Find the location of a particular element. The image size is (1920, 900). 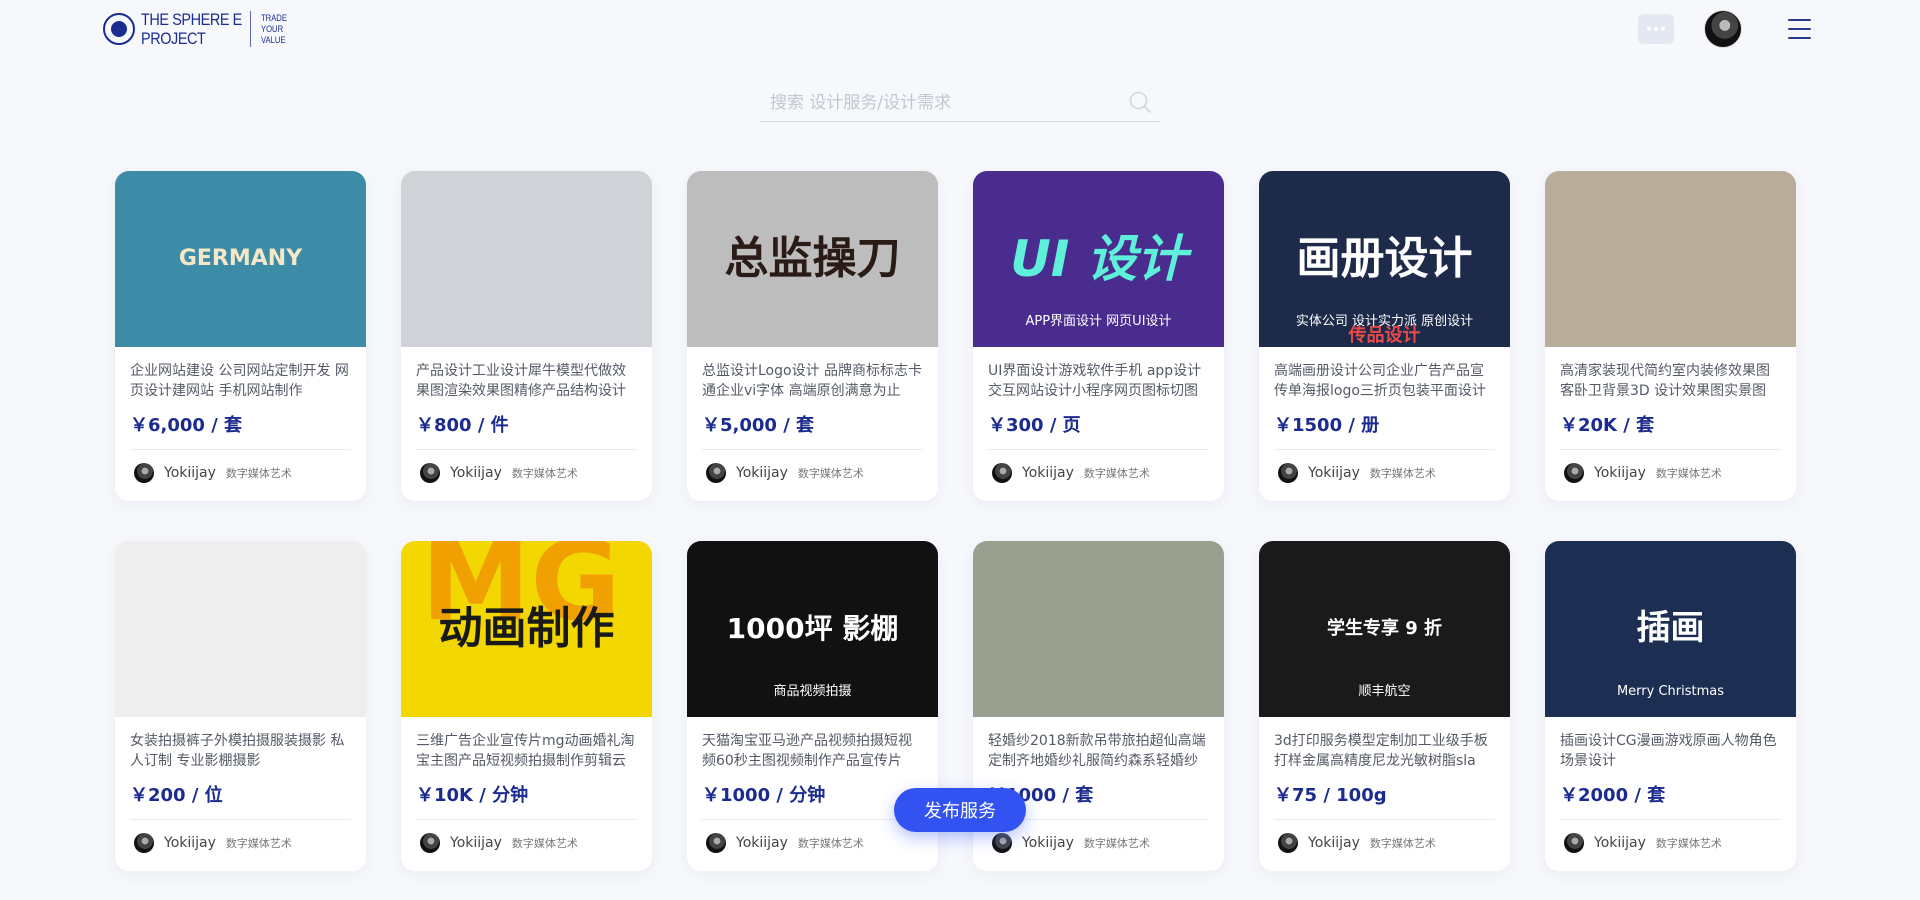

service-price: ￥20K / 套 is located at coordinates (1607, 425).